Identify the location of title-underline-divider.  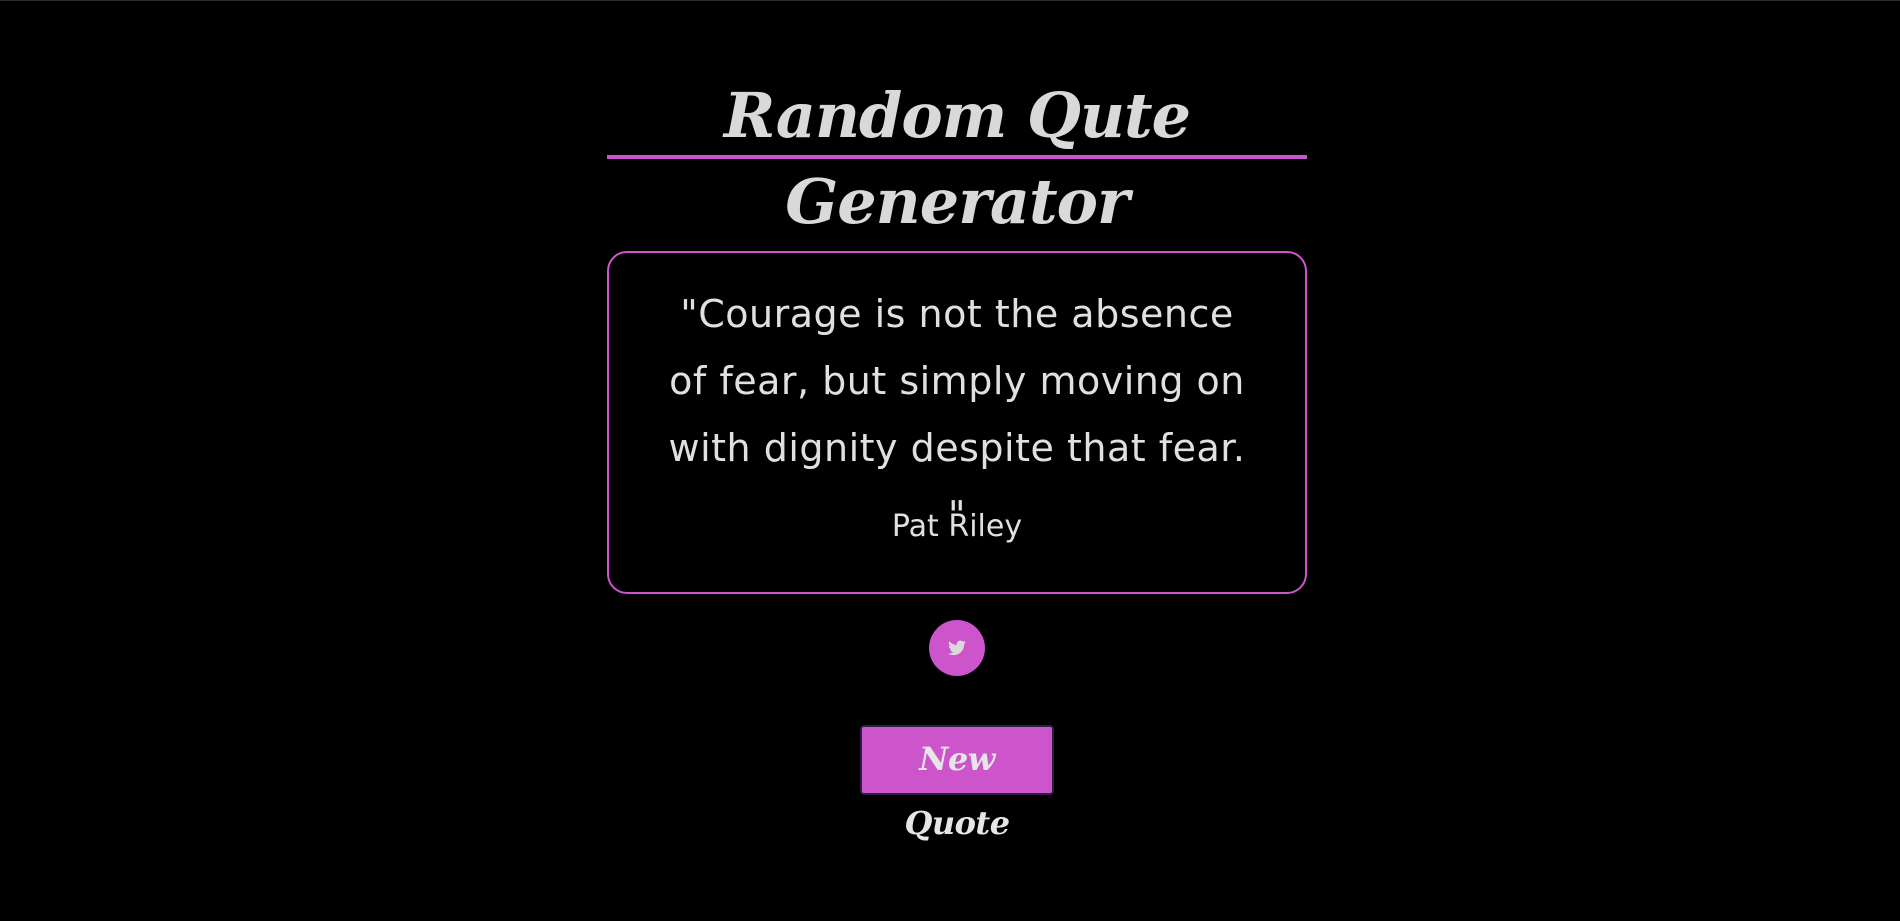
(957, 157).